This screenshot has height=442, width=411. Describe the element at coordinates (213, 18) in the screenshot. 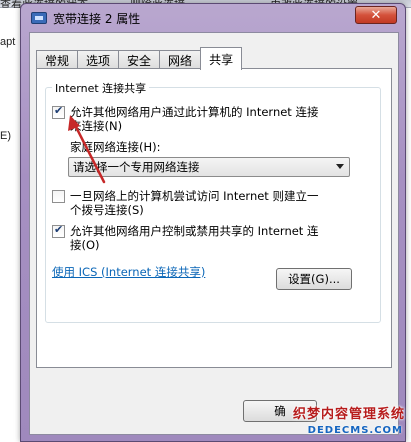

I see `dialog-titlebar: 宽带连接 2 属性 ✕` at that location.